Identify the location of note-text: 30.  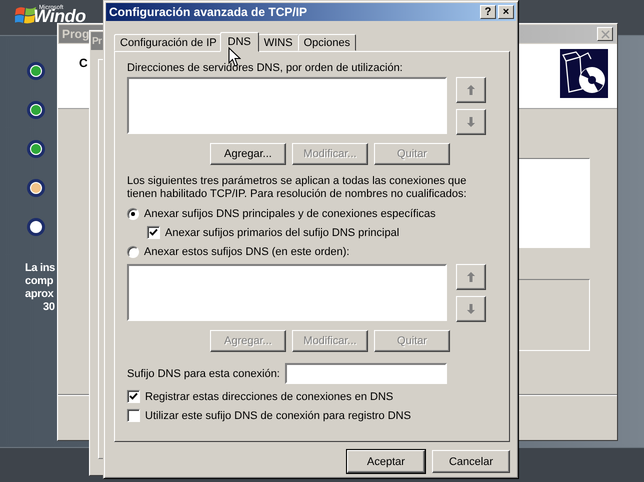
(48, 307).